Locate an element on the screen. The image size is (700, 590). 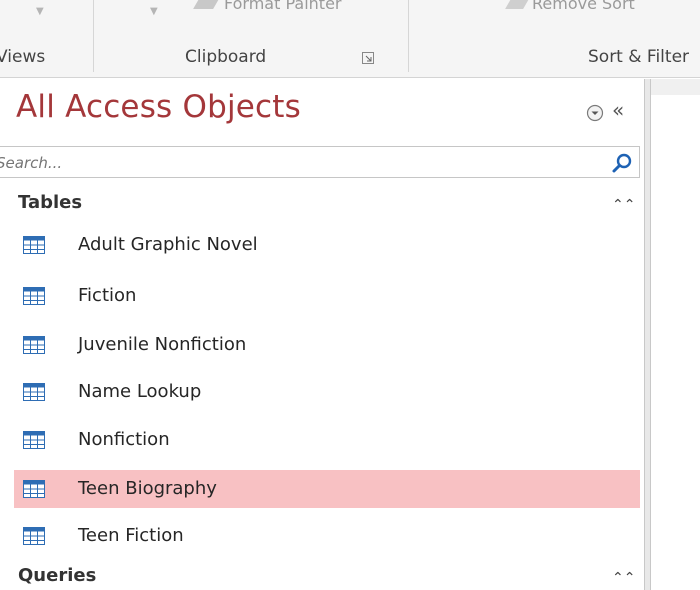
search-box is located at coordinates (320, 162).